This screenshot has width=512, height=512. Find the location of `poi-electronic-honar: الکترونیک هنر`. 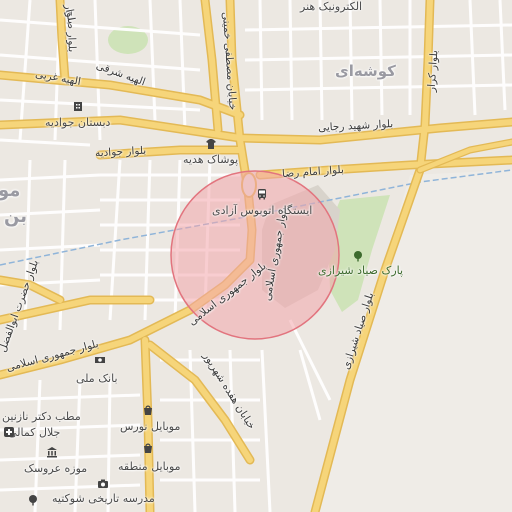

poi-electronic-honar: الکترونیک هنر is located at coordinates (331, 6).